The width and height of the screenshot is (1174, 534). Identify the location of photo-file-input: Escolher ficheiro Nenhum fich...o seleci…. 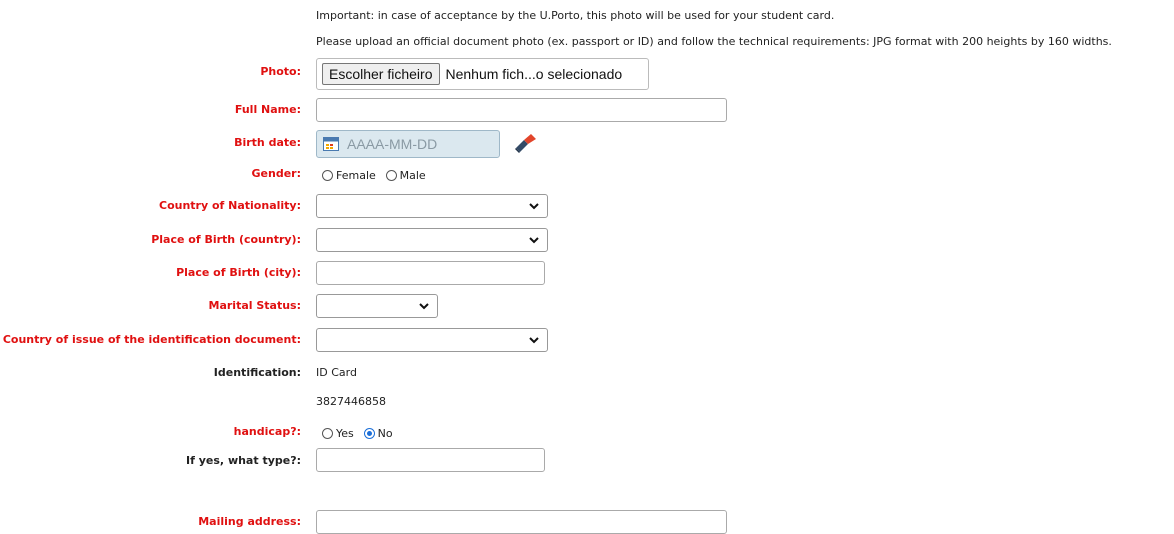
(482, 74).